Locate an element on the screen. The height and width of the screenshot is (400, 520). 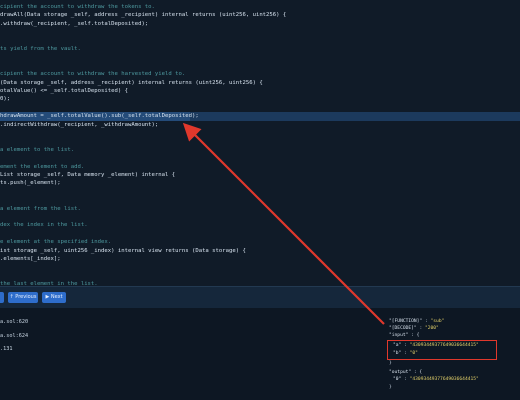
trace-location-3: .131 is located at coordinates (6, 349).